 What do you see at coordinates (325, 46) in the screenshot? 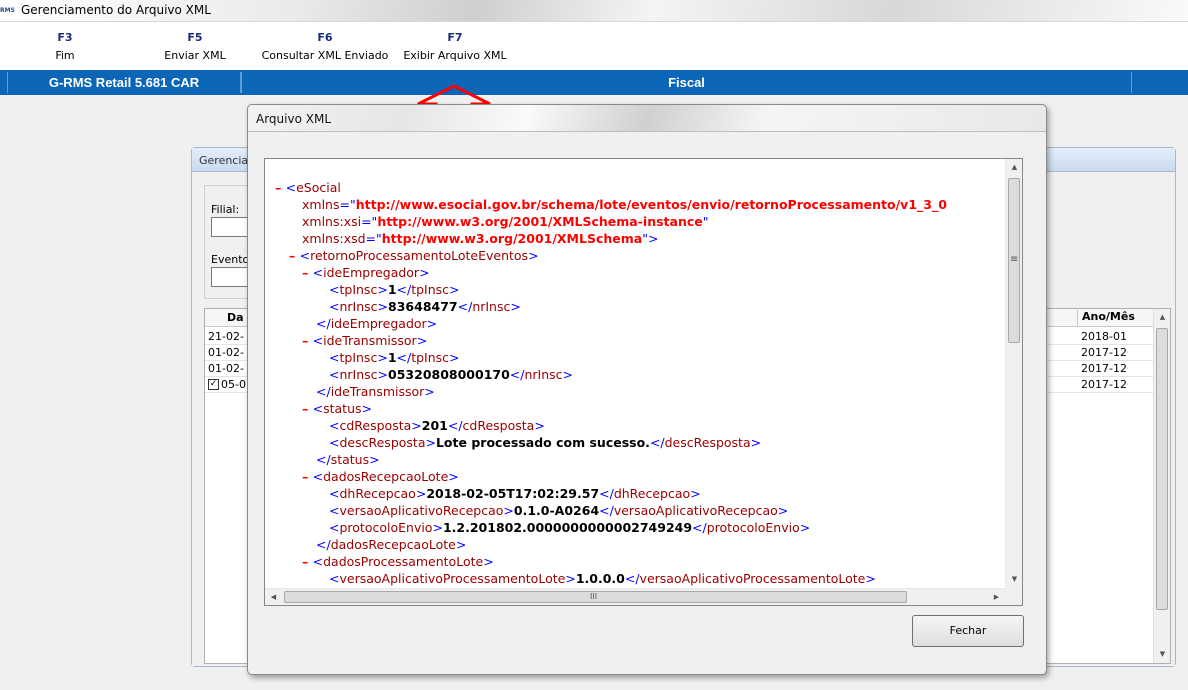
I see `consultar-xml-button: F6 Consultar XML Enviado` at bounding box center [325, 46].